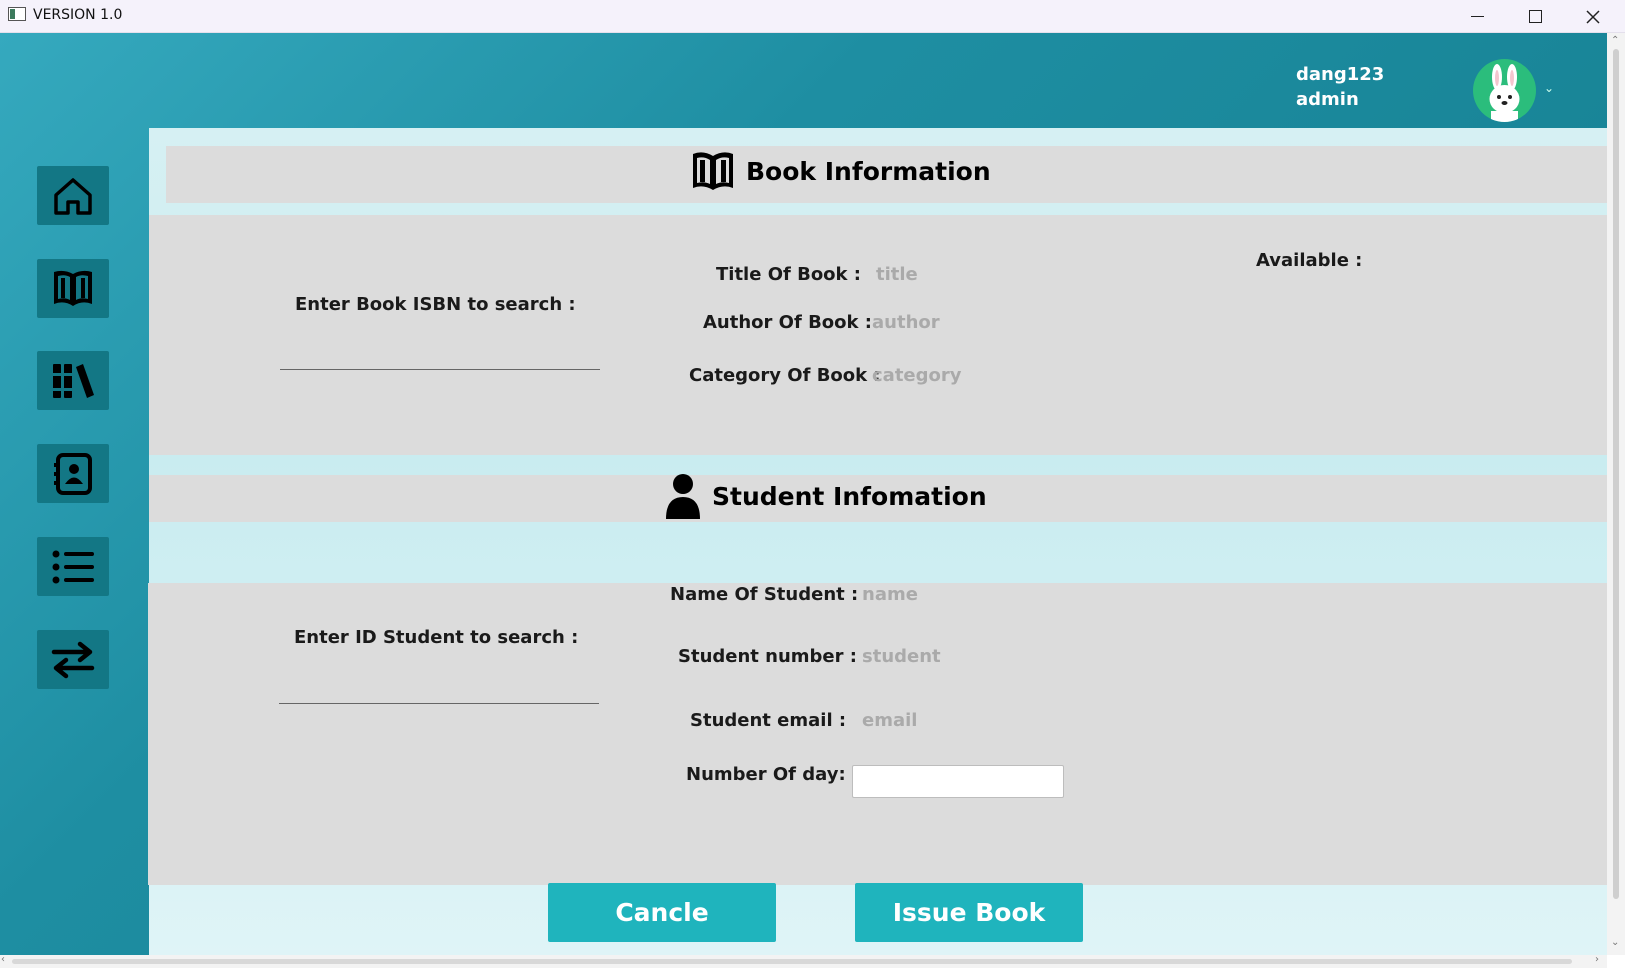 The height and width of the screenshot is (968, 1625). I want to click on vertical-scrollbar: ⌃ ⌄, so click(1616, 494).